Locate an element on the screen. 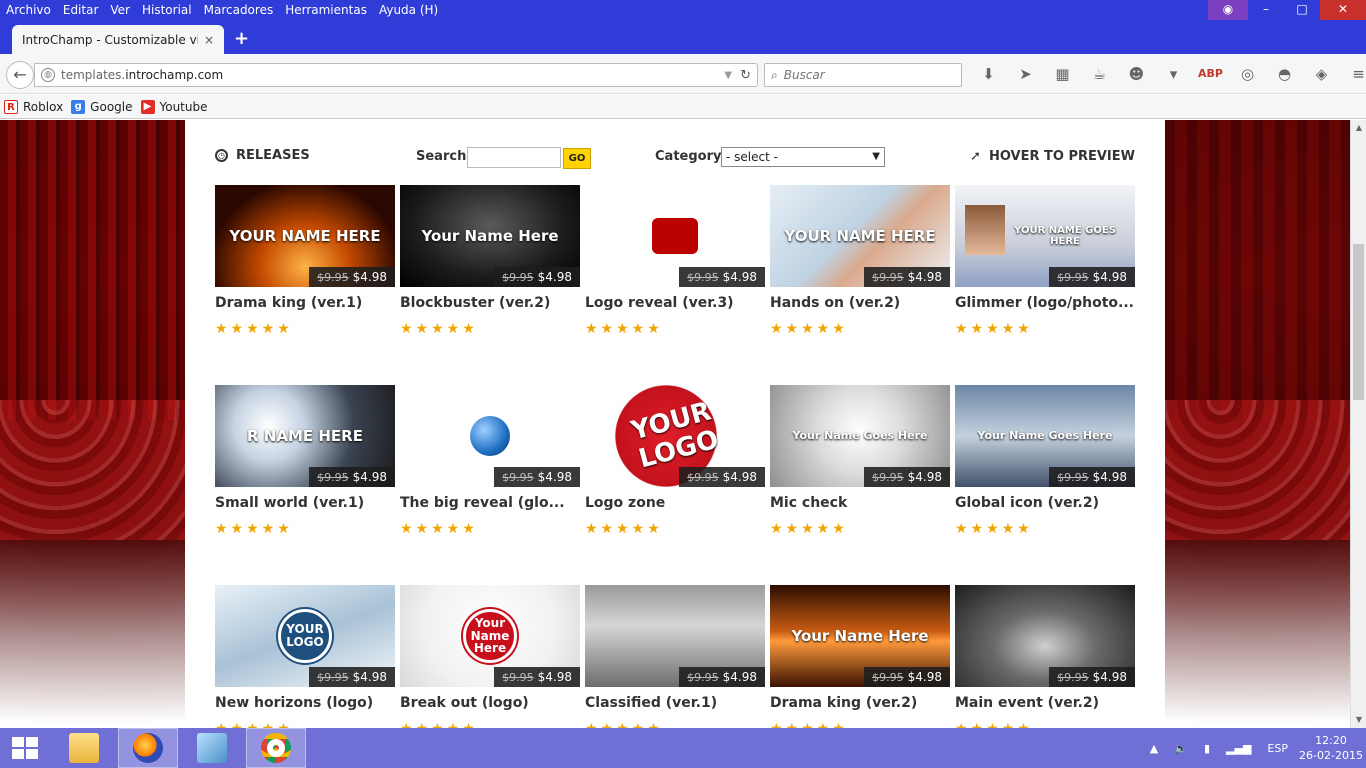 This screenshot has height=768, width=1366. close-window-button: ✕ is located at coordinates (1343, 10).